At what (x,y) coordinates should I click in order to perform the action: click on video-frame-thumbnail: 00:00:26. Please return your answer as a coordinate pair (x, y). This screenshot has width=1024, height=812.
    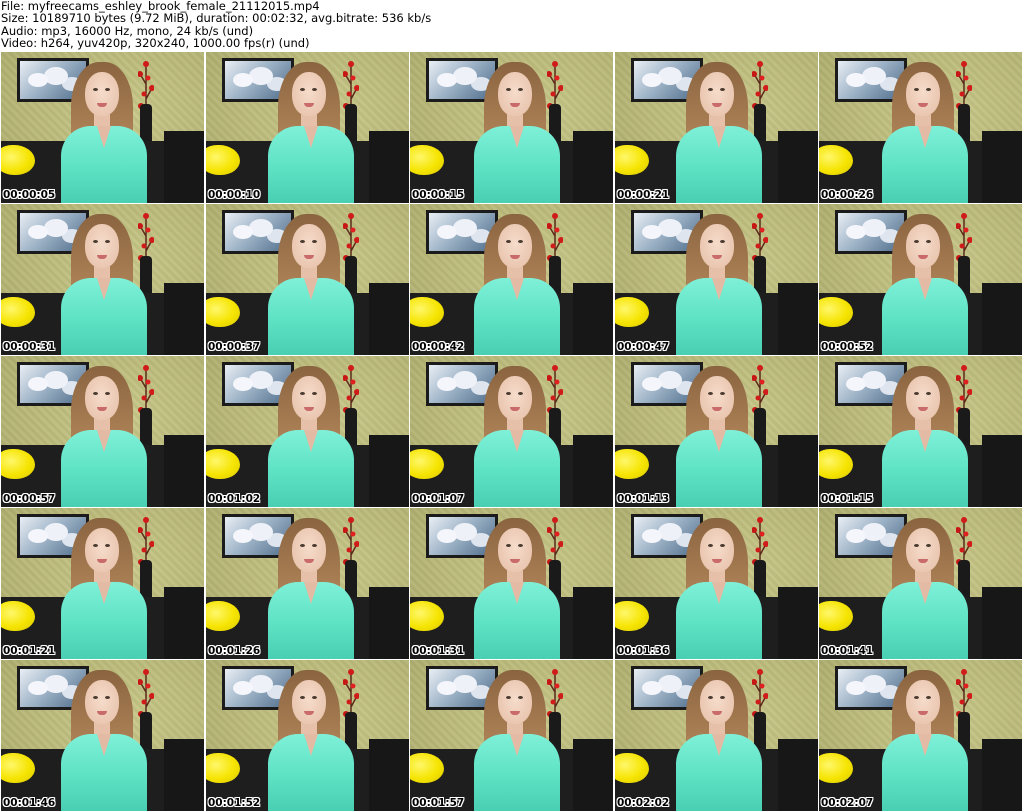
    Looking at the image, I should click on (920, 127).